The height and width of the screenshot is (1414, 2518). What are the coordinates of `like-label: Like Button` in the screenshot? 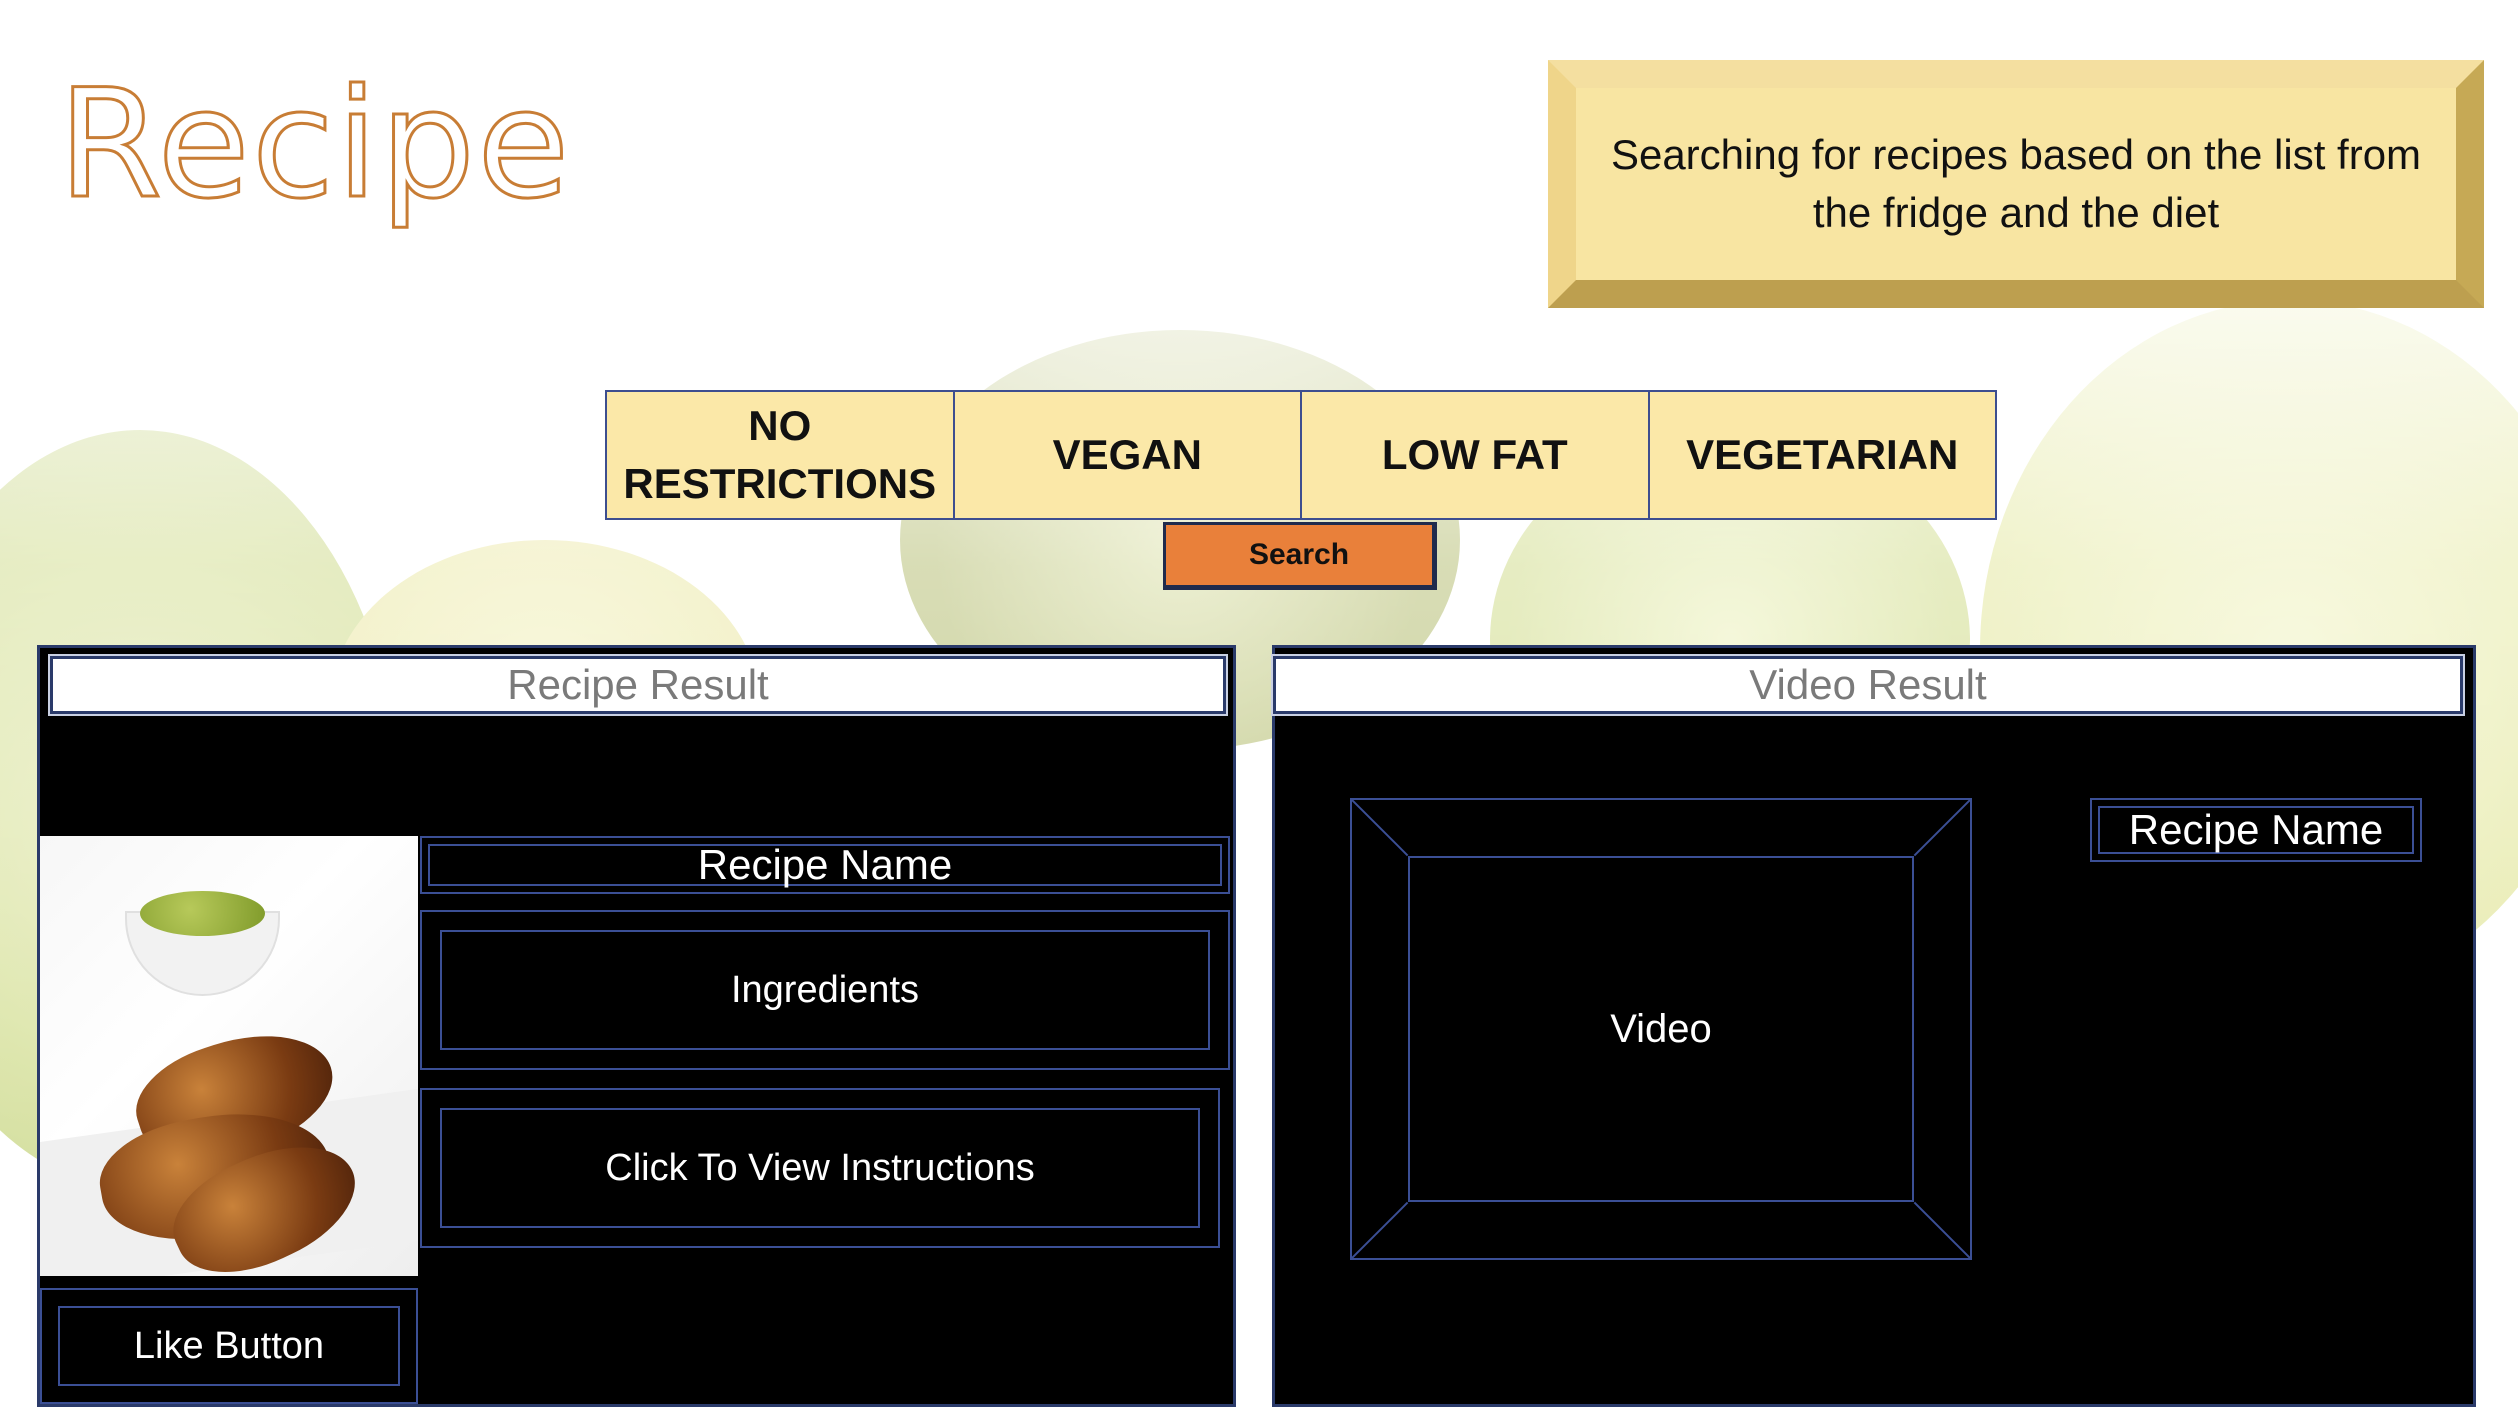 It's located at (229, 1345).